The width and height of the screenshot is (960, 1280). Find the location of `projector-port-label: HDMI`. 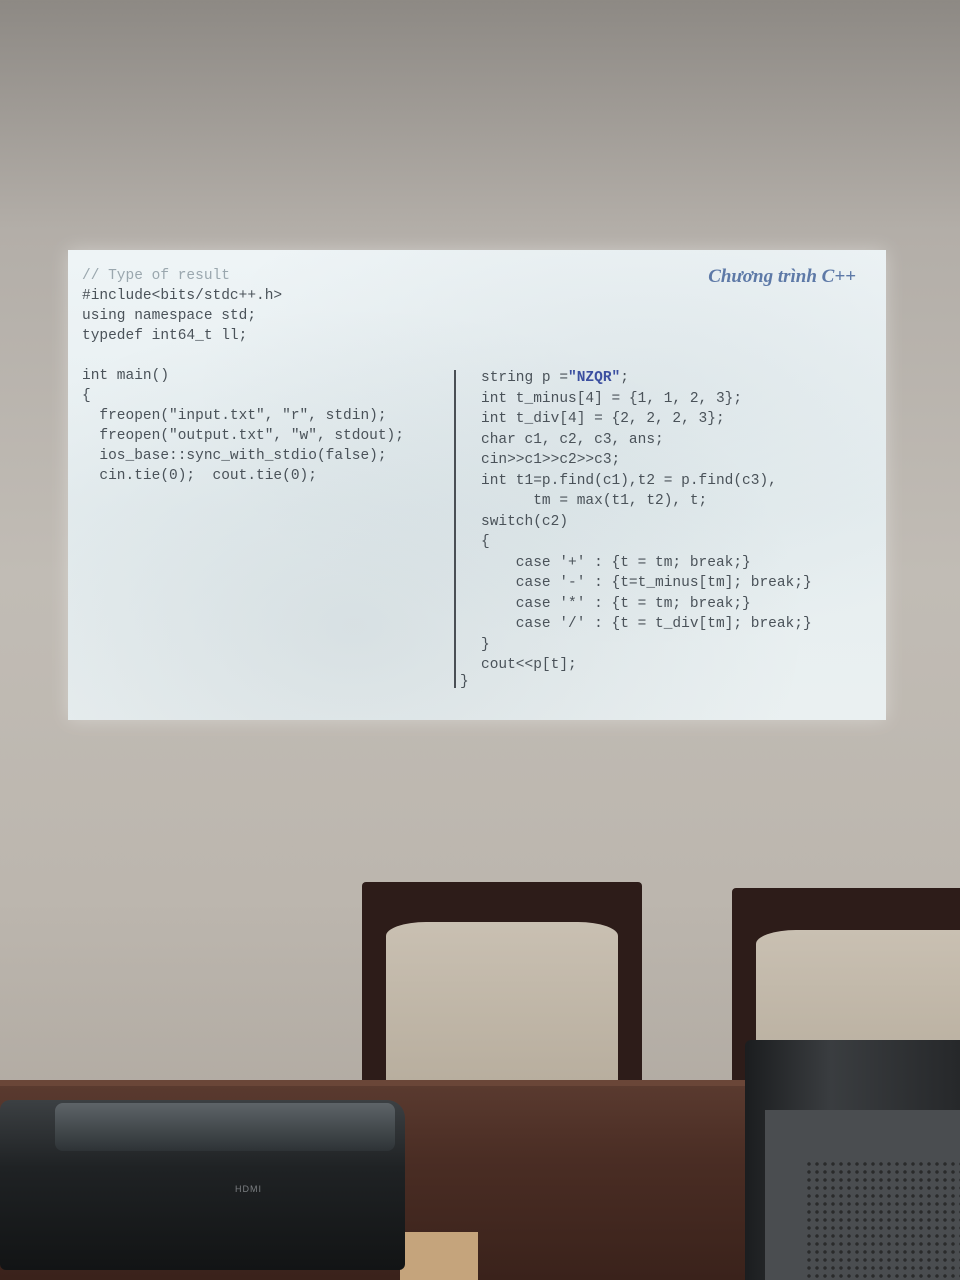

projector-port-label: HDMI is located at coordinates (248, 1189).